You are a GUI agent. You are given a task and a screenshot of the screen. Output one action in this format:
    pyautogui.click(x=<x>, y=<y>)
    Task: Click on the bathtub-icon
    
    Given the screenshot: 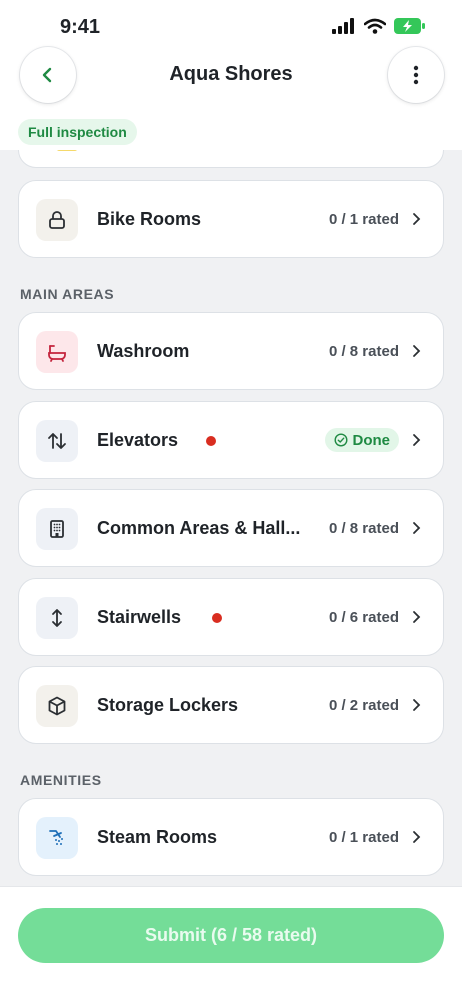 What is the action you would take?
    pyautogui.click(x=57, y=352)
    